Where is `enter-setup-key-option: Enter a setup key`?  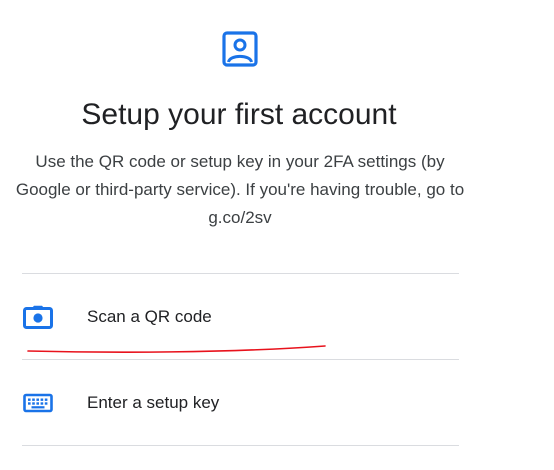
enter-setup-key-option: Enter a setup key is located at coordinates (240, 403).